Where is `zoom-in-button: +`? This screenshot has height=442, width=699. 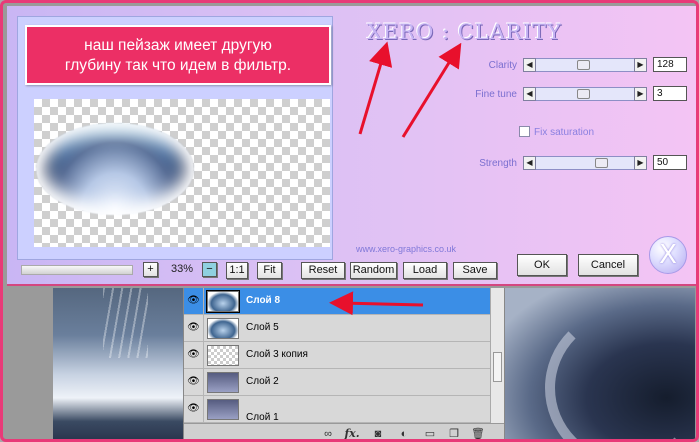 zoom-in-button: + is located at coordinates (150, 269).